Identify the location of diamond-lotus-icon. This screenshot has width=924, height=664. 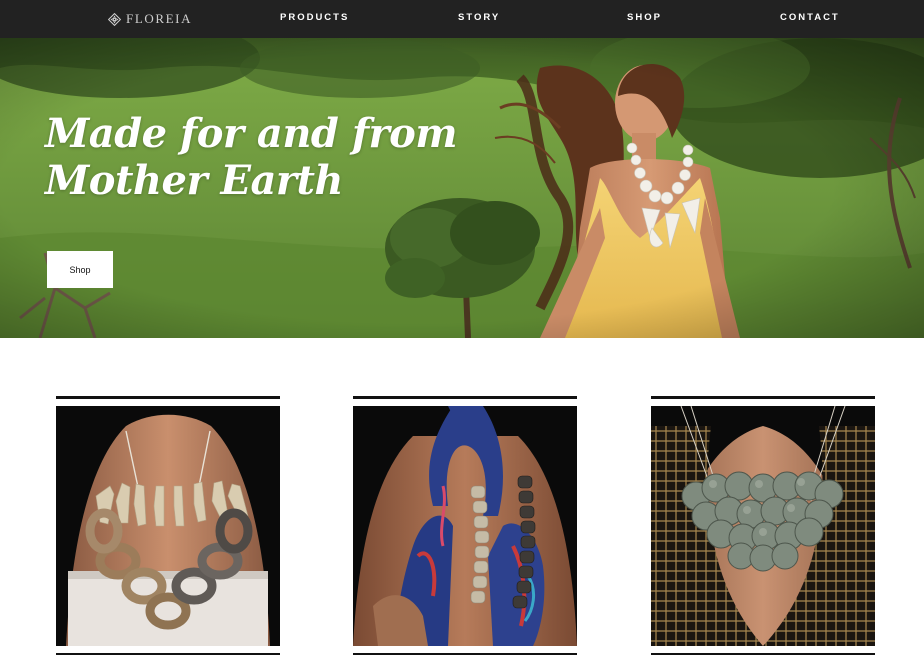
(114, 19).